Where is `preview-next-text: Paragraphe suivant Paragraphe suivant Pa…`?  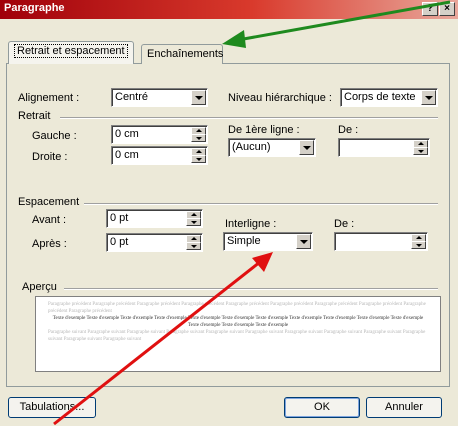 preview-next-text: Paragraphe suivant Paragraphe suivant Pa… is located at coordinates (237, 336).